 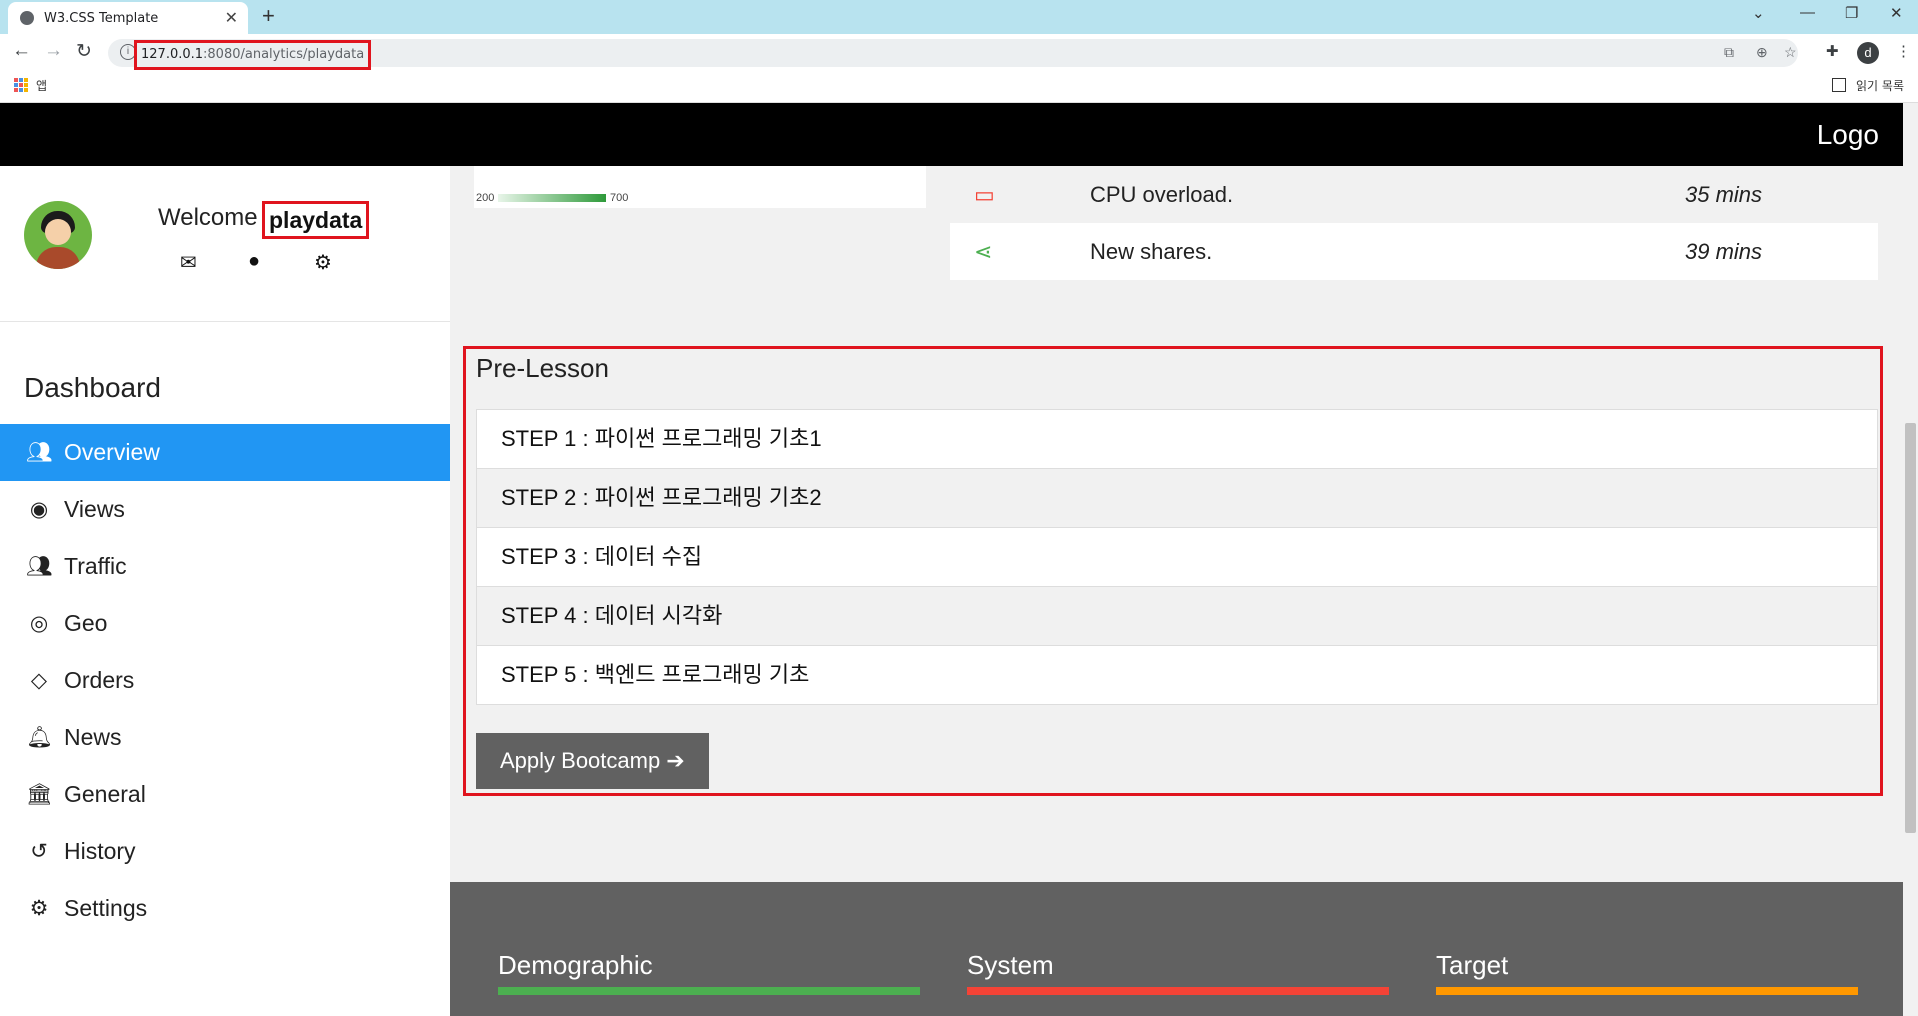 What do you see at coordinates (225, 566) in the screenshot?
I see `sidebar-item-traffic: 👥︎ Traffic` at bounding box center [225, 566].